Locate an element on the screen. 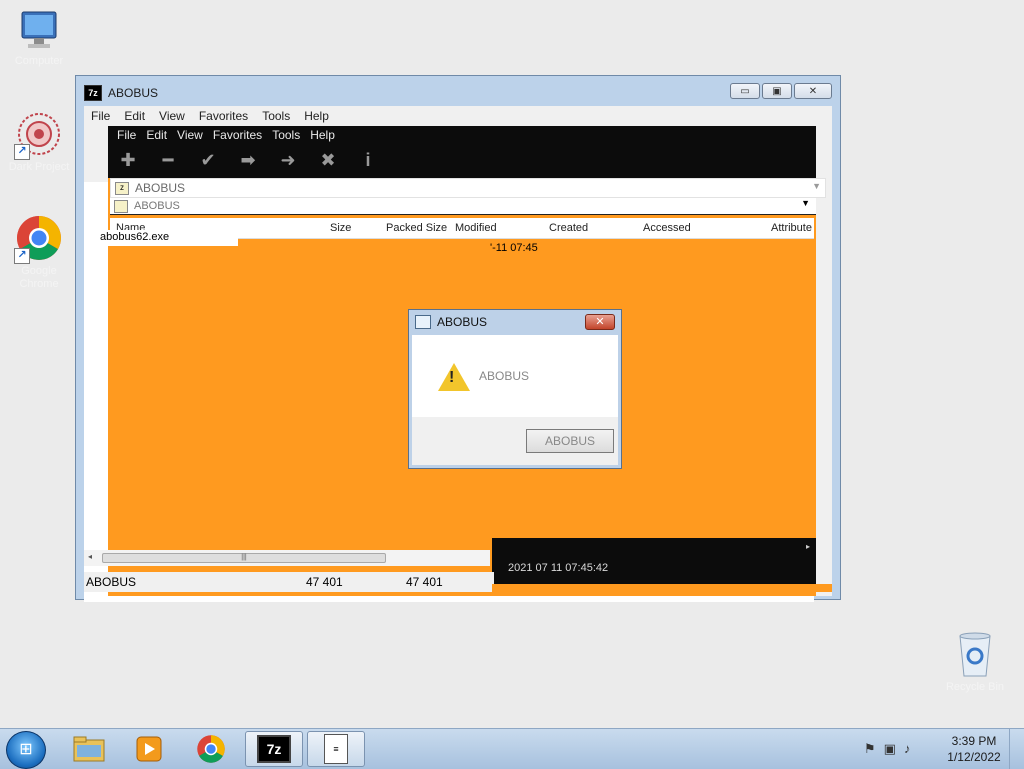  add-icon: ✚ is located at coordinates (128, 160).